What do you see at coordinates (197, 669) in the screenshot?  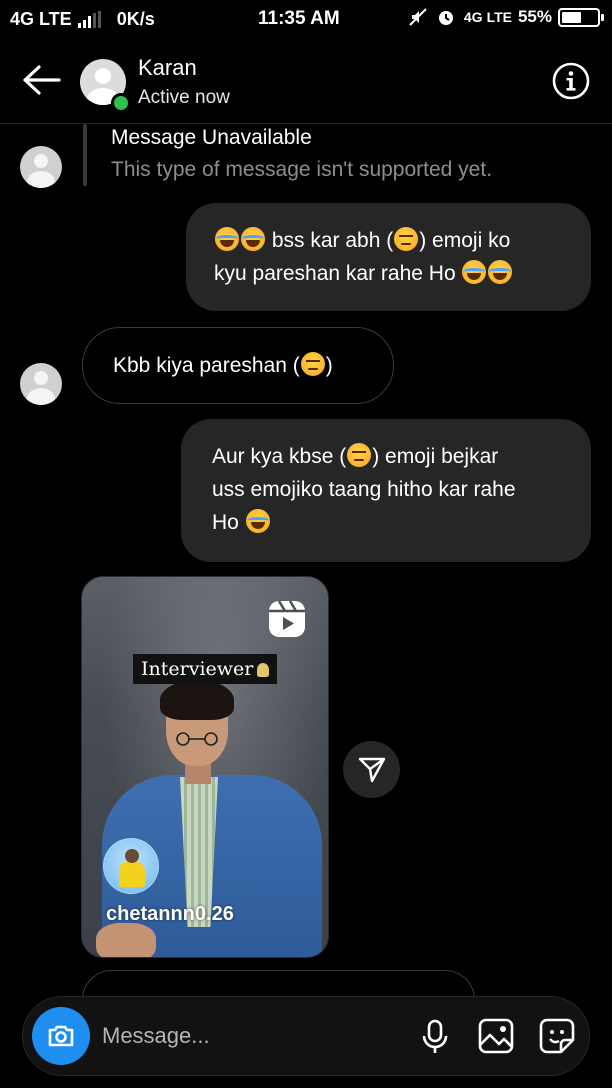 I see `reel-overlay-text: Interviewer` at bounding box center [197, 669].